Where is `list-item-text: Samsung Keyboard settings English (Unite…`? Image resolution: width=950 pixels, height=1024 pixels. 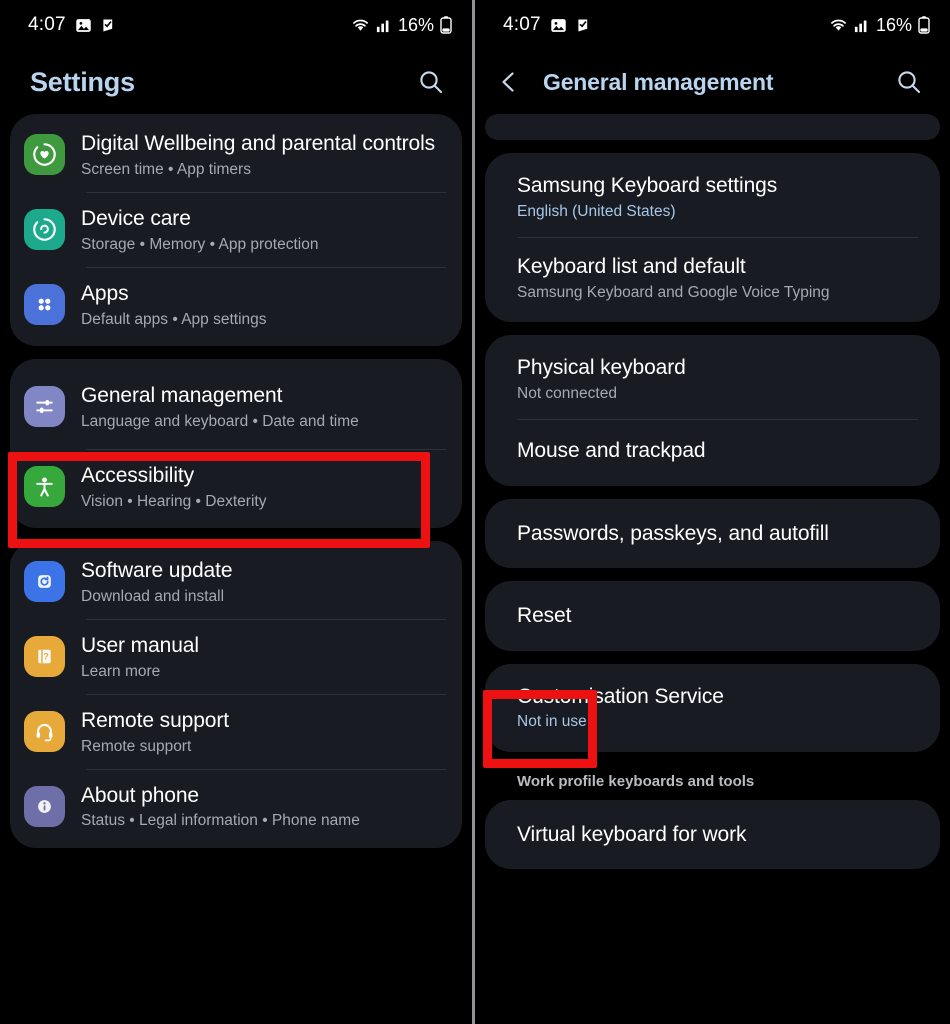 list-item-text: Samsung Keyboard settings English (Unite… is located at coordinates (717, 197).